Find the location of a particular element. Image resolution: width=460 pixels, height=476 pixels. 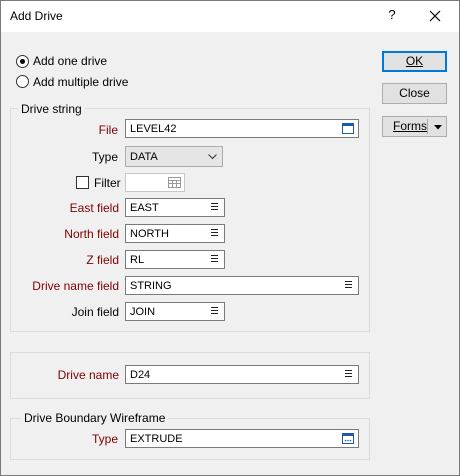

wireframe-browse-icon is located at coordinates (348, 438).